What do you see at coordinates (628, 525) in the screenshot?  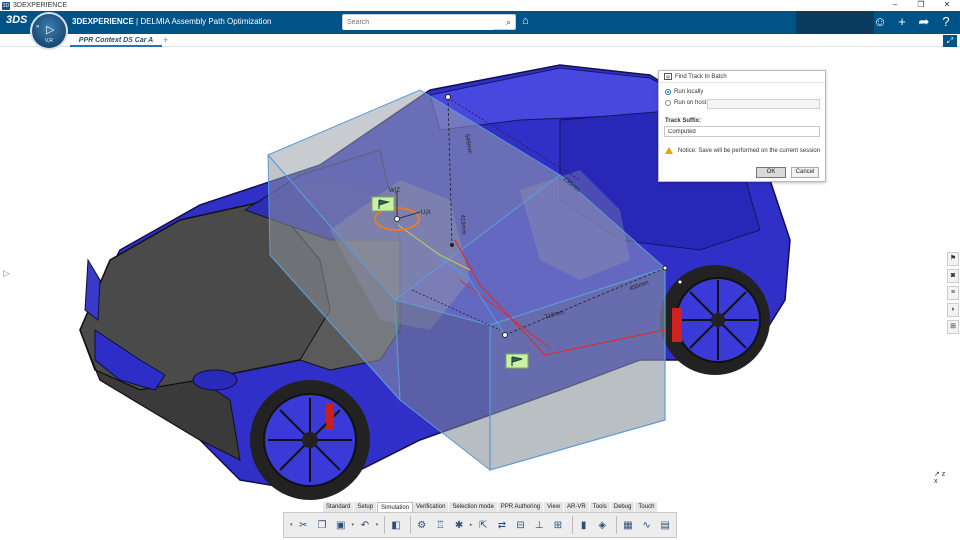 I see `chart-icon: ▦` at bounding box center [628, 525].